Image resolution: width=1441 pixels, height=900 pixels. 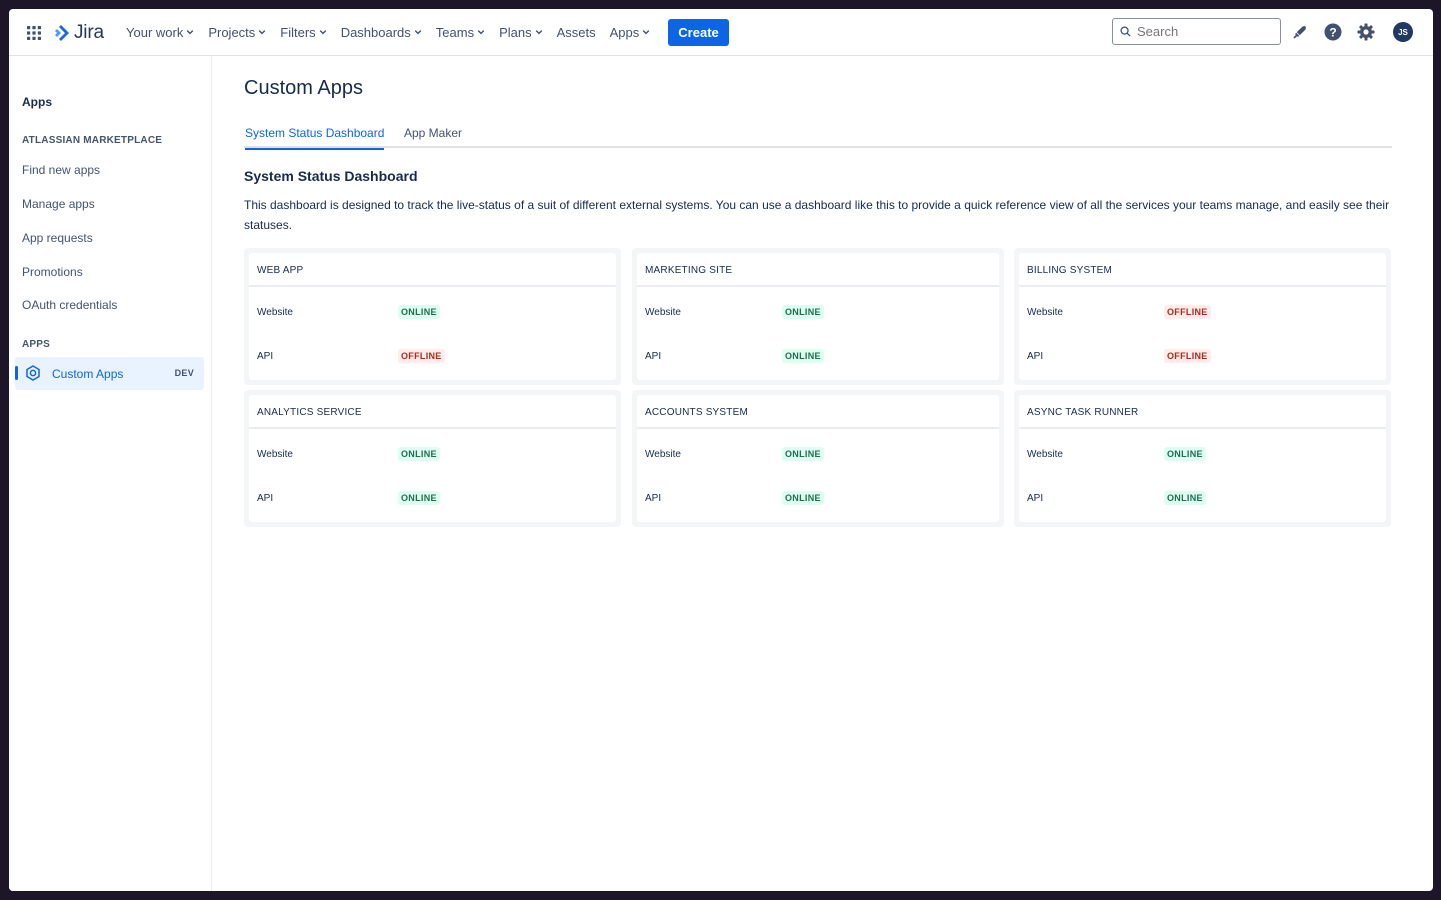 I want to click on search-box, so click(x=1196, y=31).